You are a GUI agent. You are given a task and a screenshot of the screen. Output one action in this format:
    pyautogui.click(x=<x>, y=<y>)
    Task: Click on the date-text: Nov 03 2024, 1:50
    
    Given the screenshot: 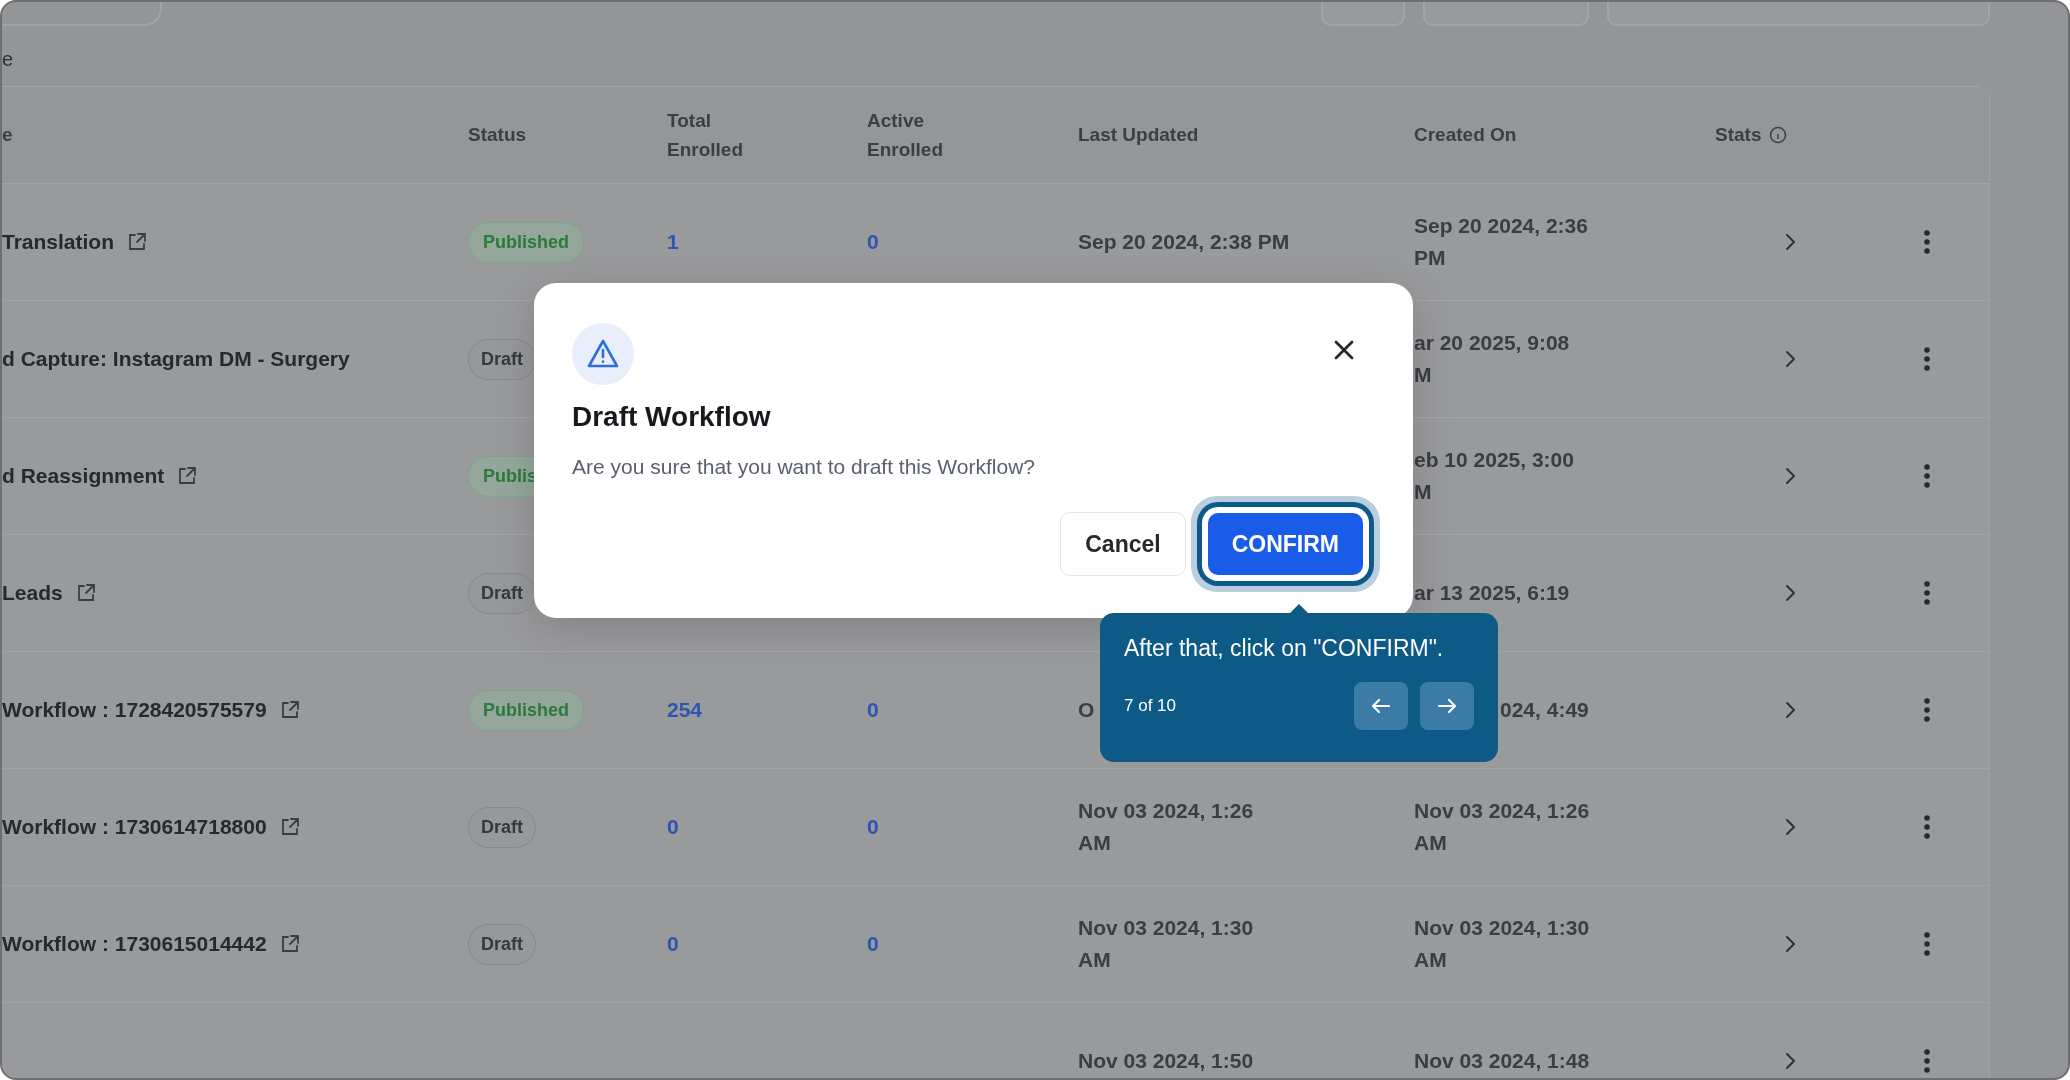 What is the action you would take?
    pyautogui.click(x=1166, y=1061)
    